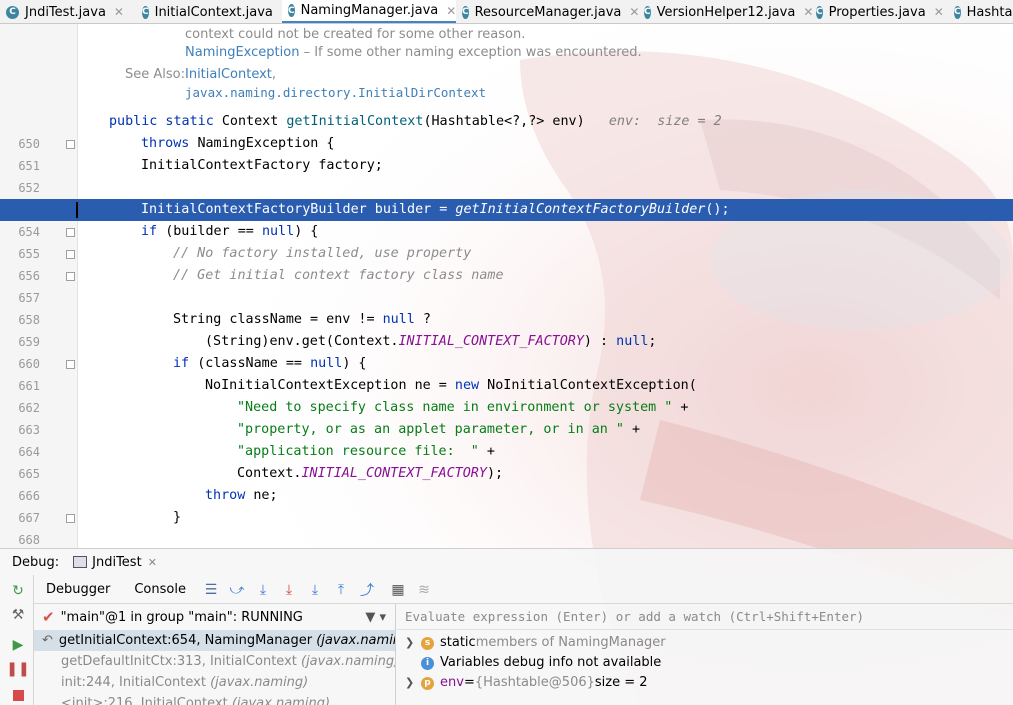 This screenshot has height=705, width=1013. I want to click on doc-comma: ,, so click(274, 74).